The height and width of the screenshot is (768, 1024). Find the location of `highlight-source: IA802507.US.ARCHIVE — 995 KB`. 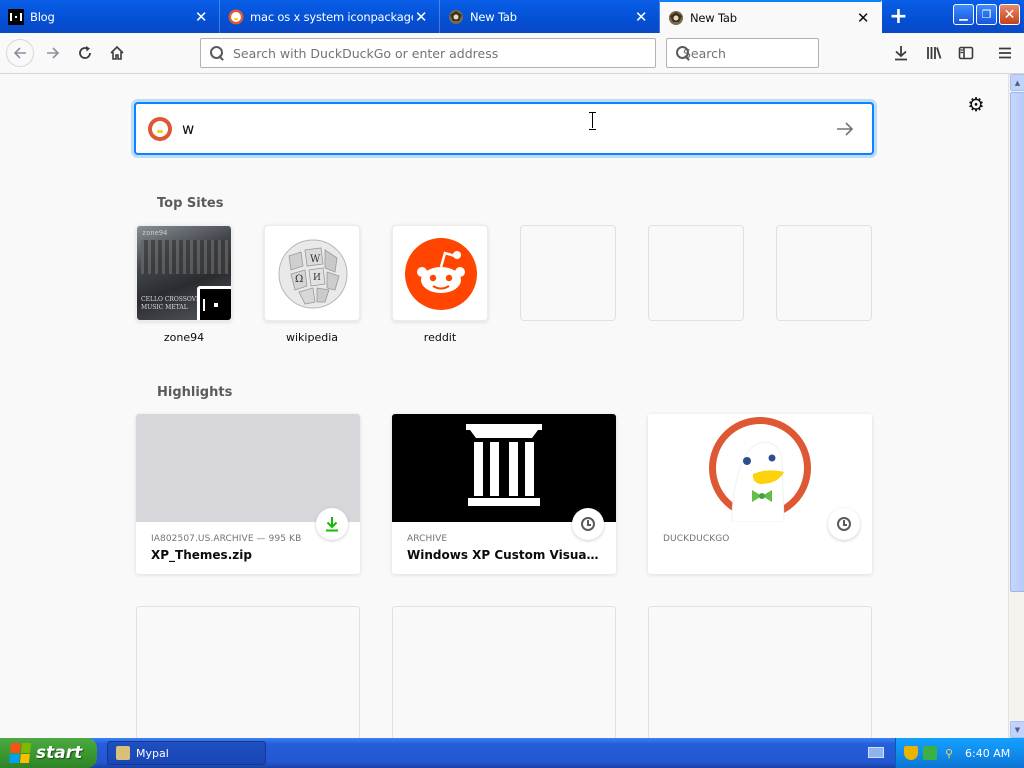

highlight-source: IA802507.US.ARCHIVE — 995 KB is located at coordinates (226, 539).